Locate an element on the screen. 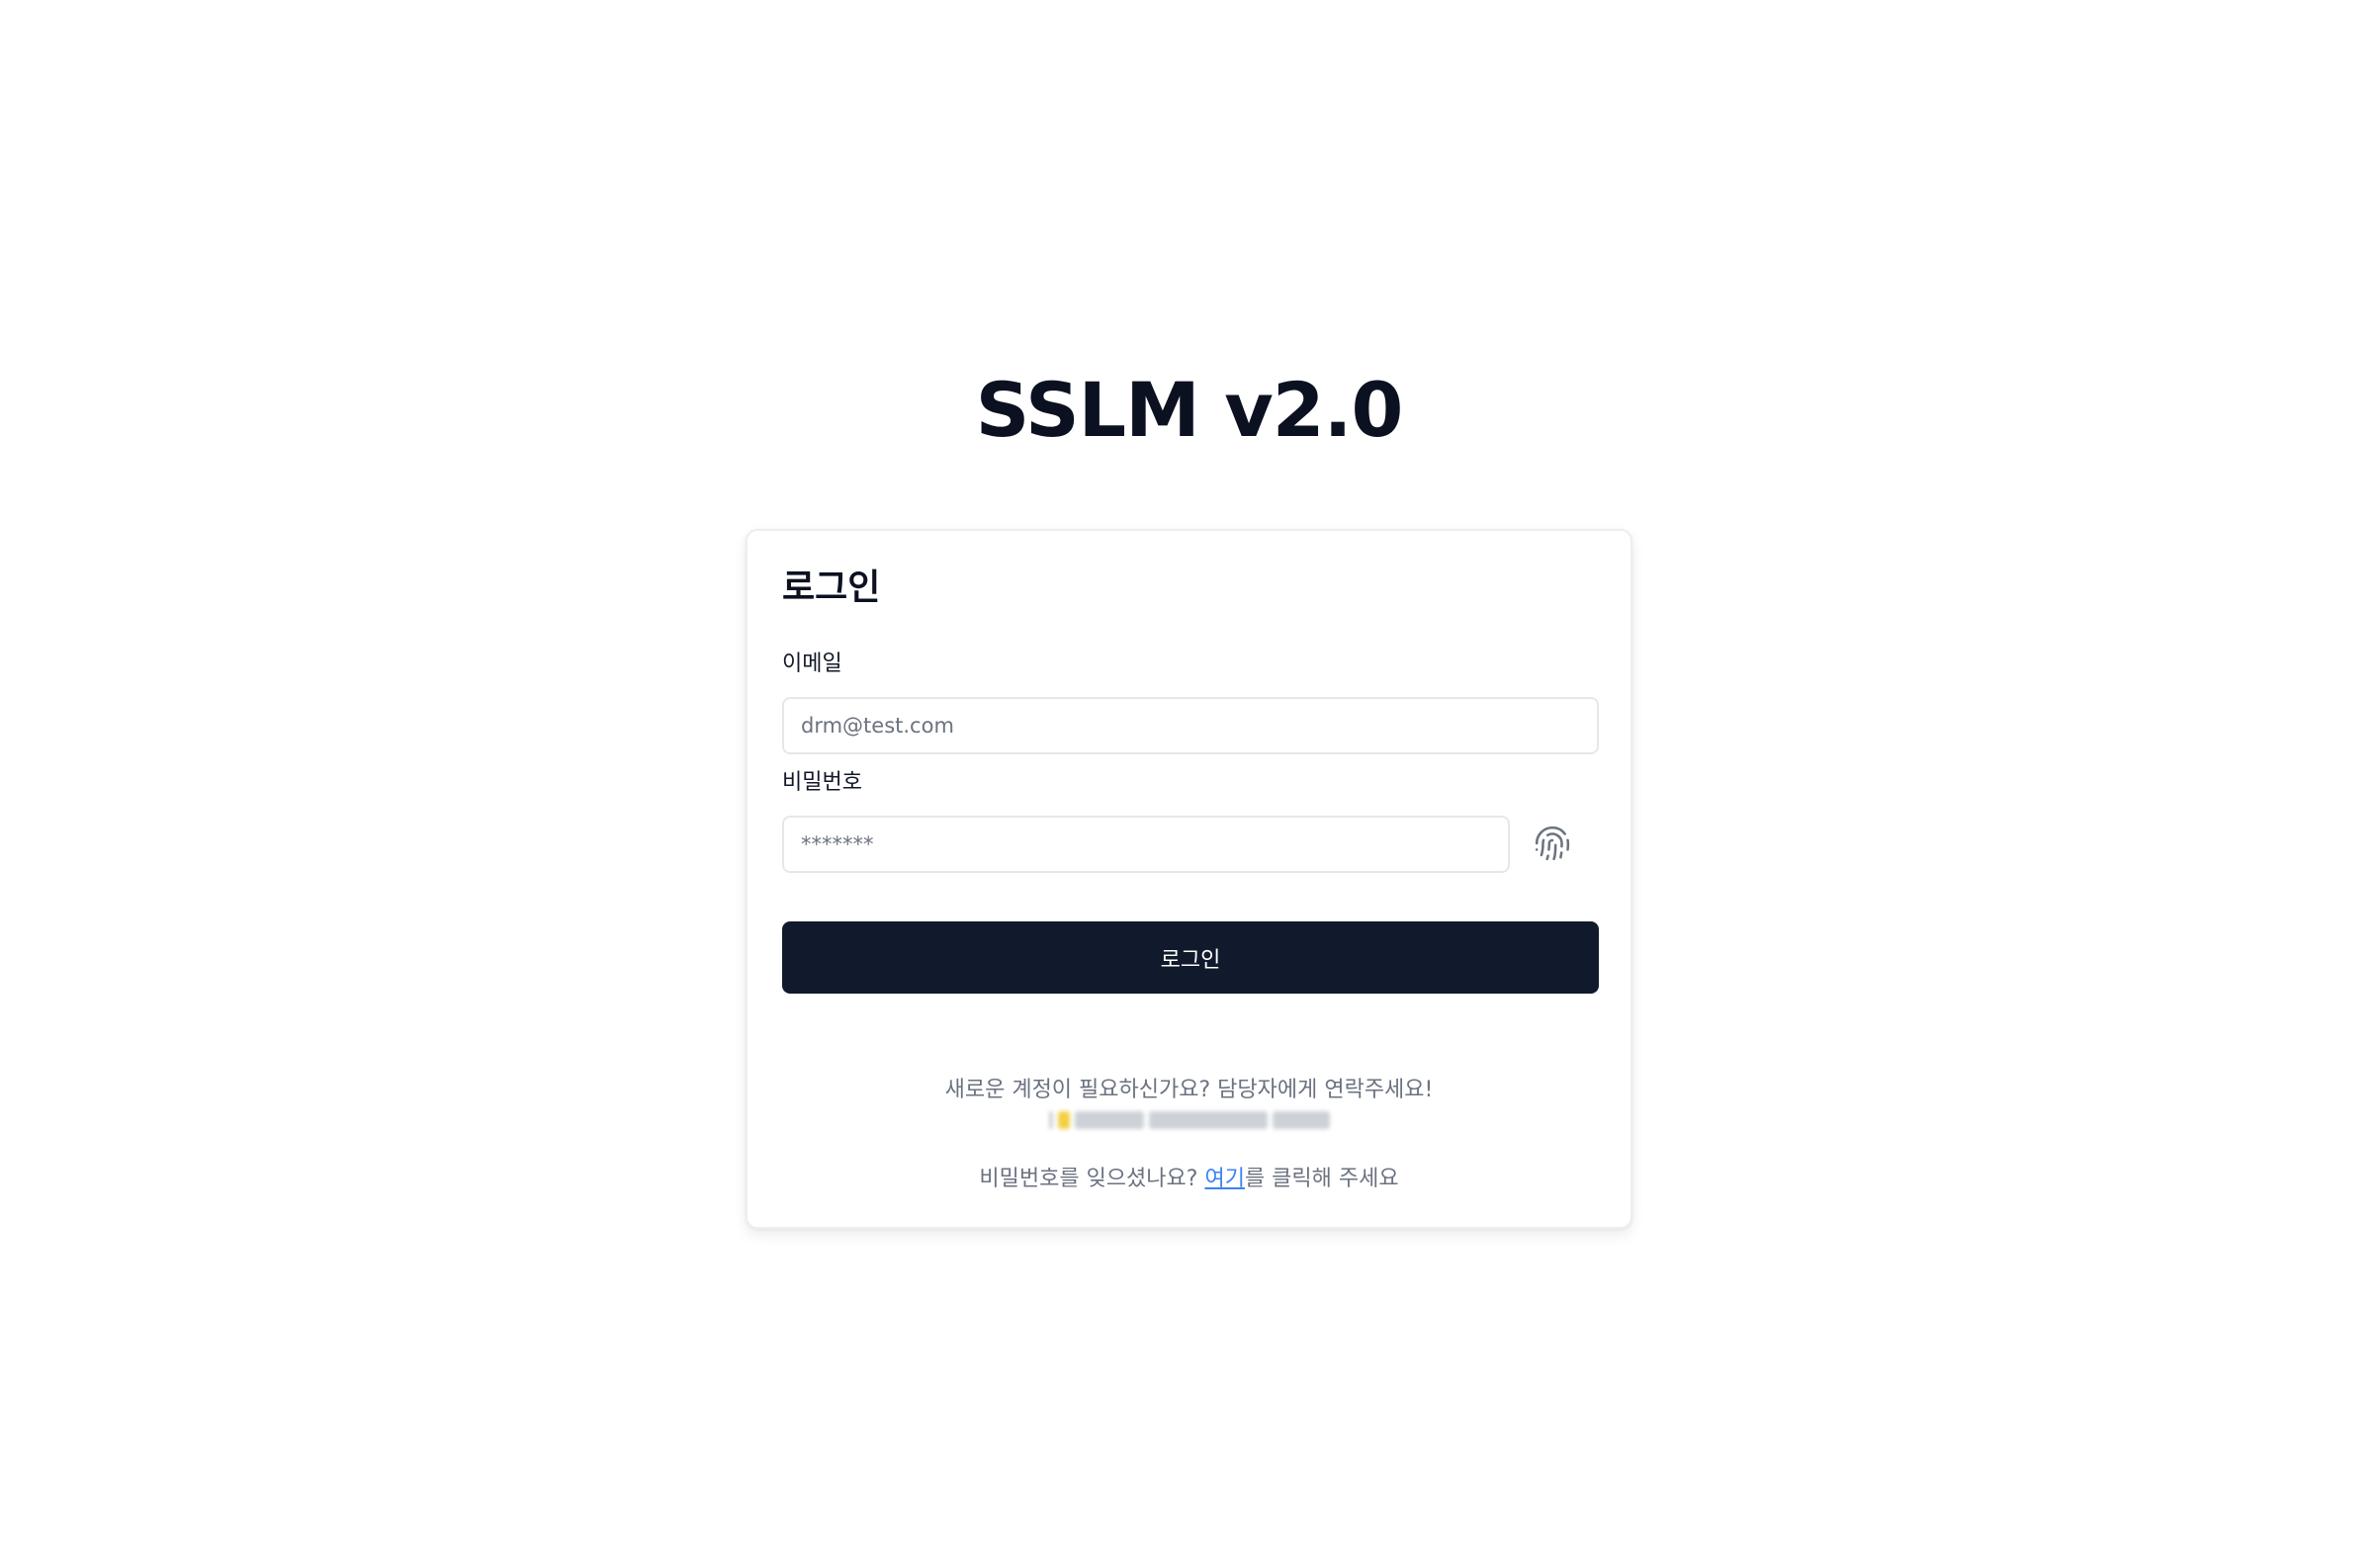 Image resolution: width=2378 pixels, height=1568 pixels. fingerprint-button is located at coordinates (1553, 844).